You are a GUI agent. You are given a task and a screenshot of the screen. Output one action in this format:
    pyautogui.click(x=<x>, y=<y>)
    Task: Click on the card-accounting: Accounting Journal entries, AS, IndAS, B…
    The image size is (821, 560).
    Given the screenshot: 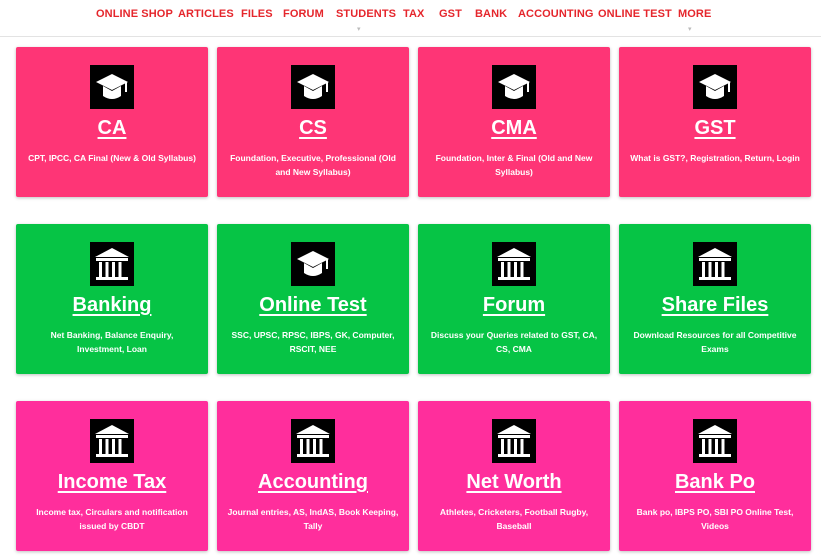 What is the action you would take?
    pyautogui.click(x=313, y=476)
    